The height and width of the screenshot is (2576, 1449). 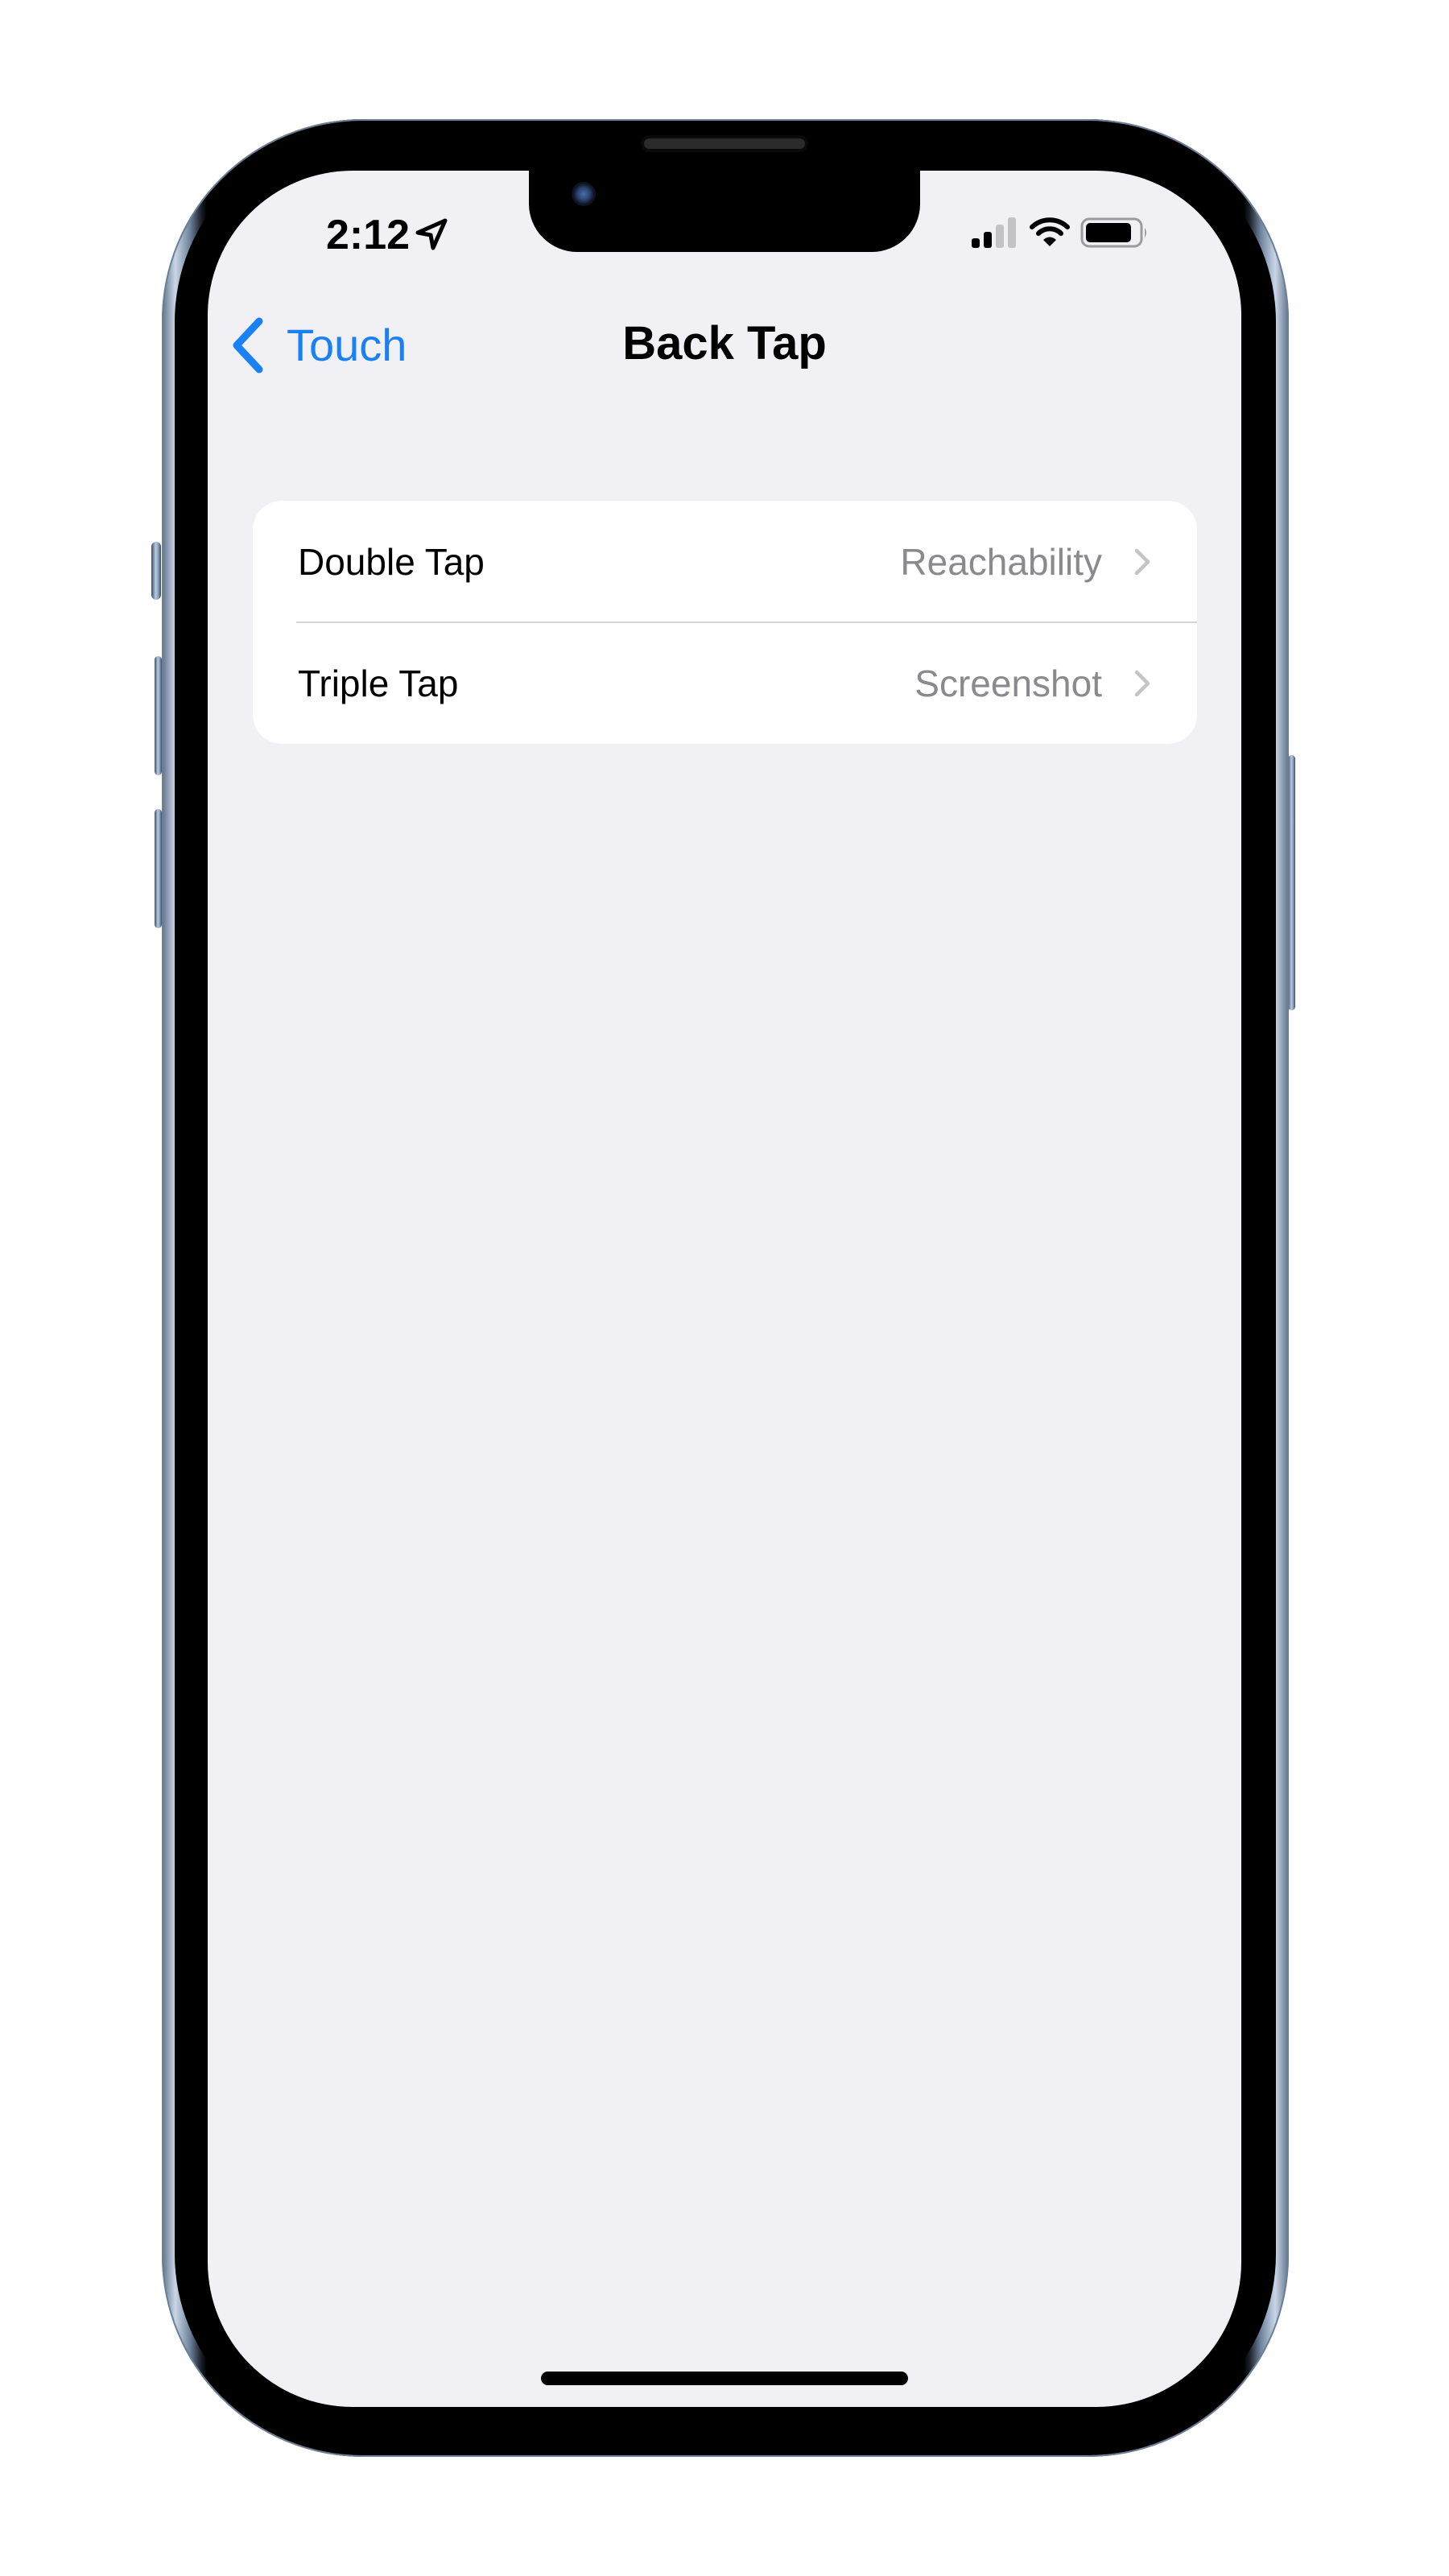 I want to click on notch, so click(x=724, y=206).